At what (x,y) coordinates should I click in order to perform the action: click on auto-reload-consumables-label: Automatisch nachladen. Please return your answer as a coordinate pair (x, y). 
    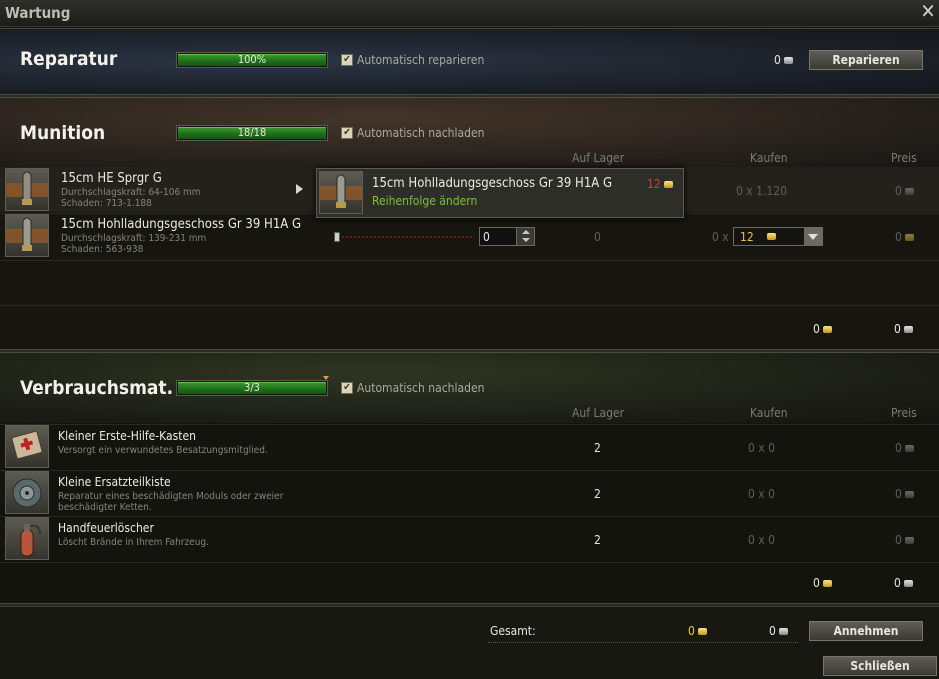
    Looking at the image, I should click on (421, 388).